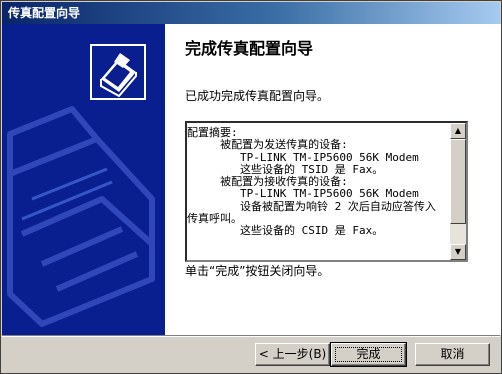 This screenshot has width=502, height=374. I want to click on summary-line: TP-LINK TM-IP5600 56K Modem, so click(303, 194).